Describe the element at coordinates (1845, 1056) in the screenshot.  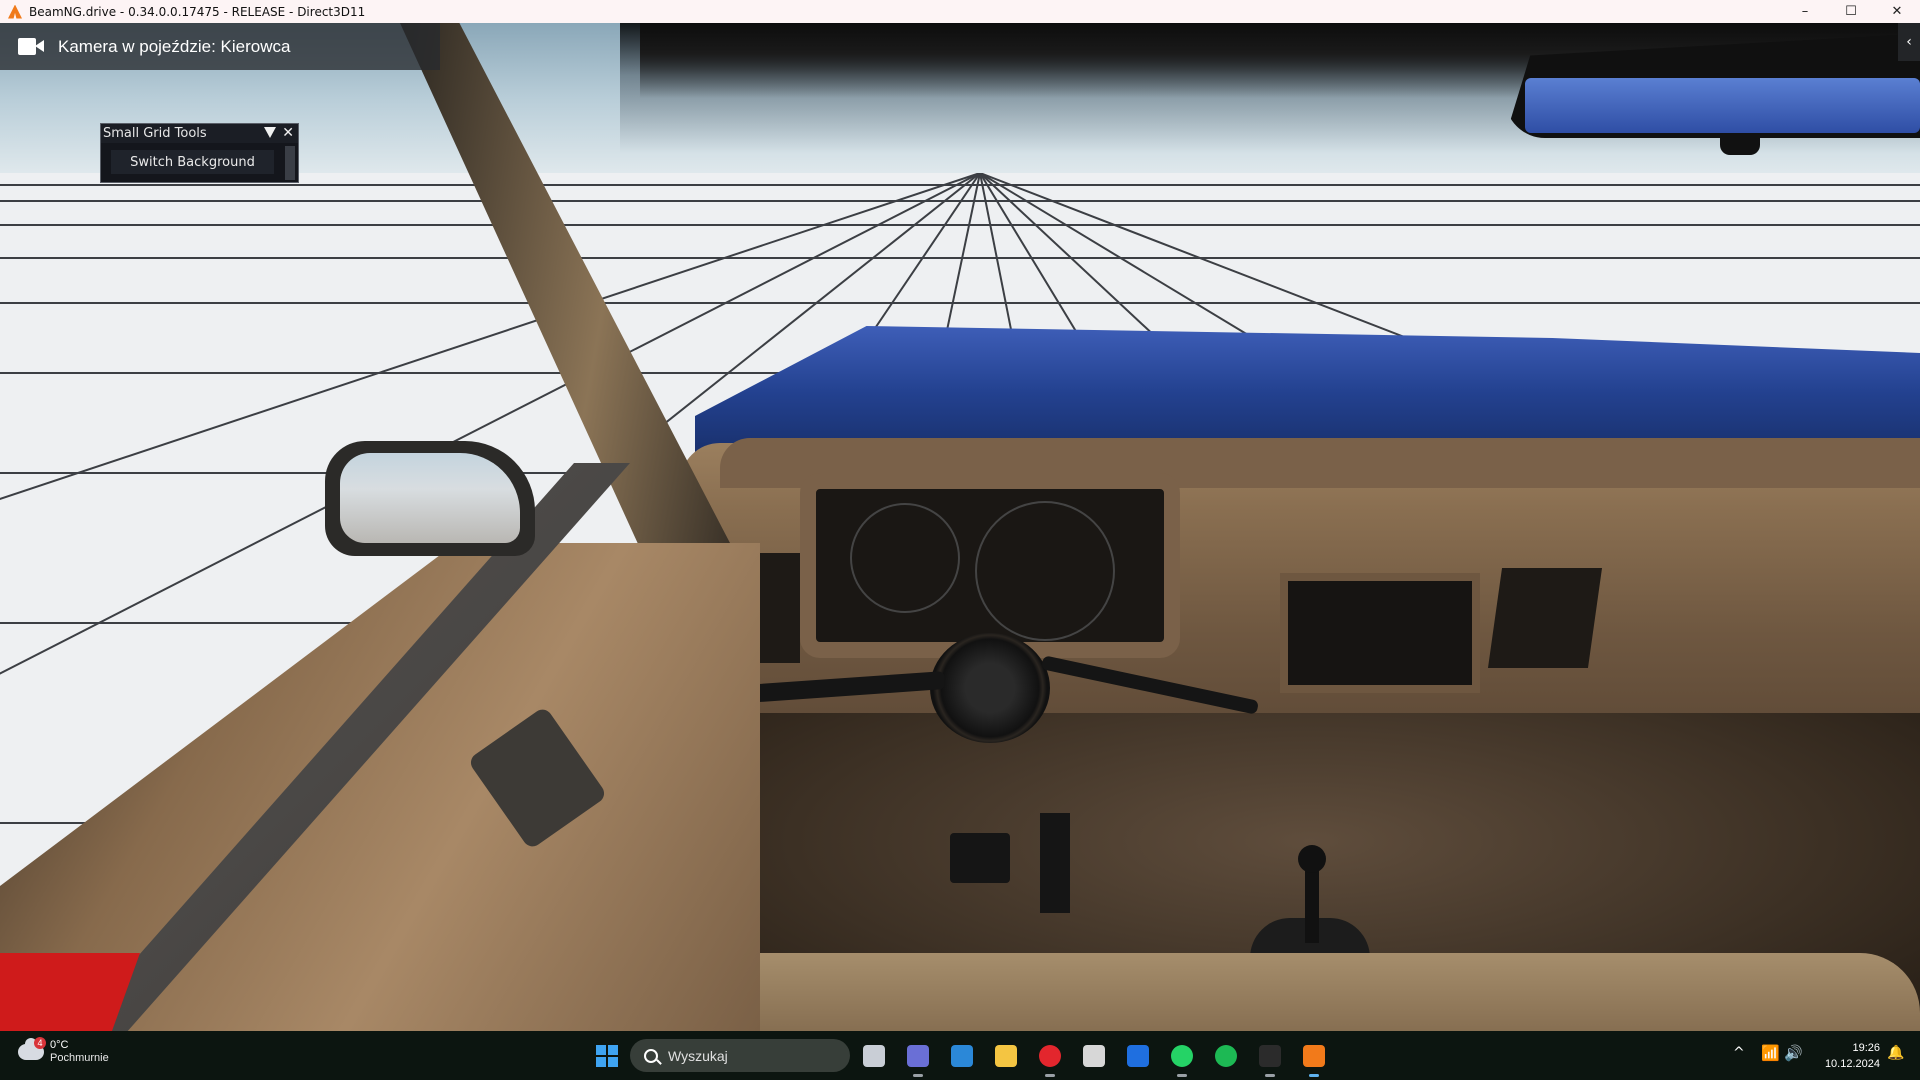
I see `taskbar-clock: 19:26 10.12.2024` at that location.